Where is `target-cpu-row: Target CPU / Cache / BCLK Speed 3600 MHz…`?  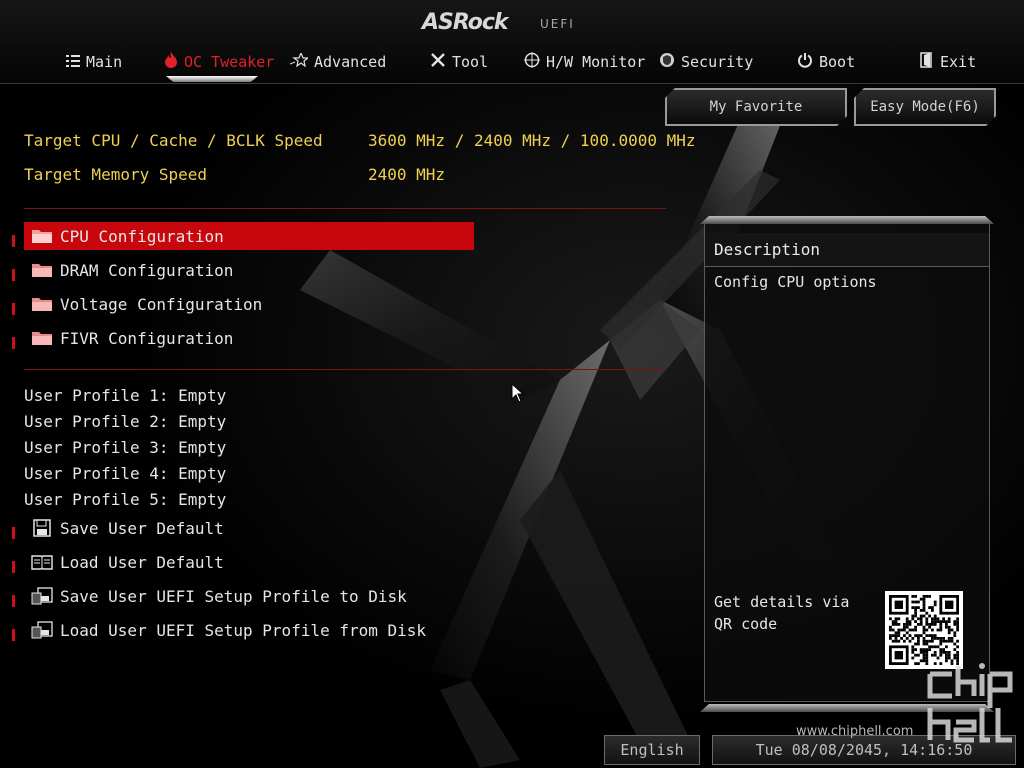 target-cpu-row: Target CPU / Cache / BCLK Speed 3600 MHz… is located at coordinates (360, 142).